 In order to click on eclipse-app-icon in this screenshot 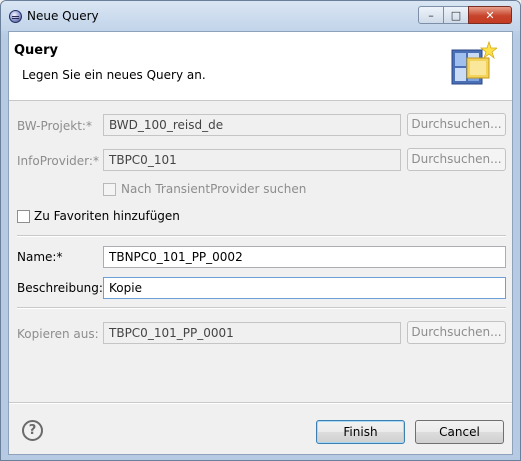, I will do `click(15, 16)`.